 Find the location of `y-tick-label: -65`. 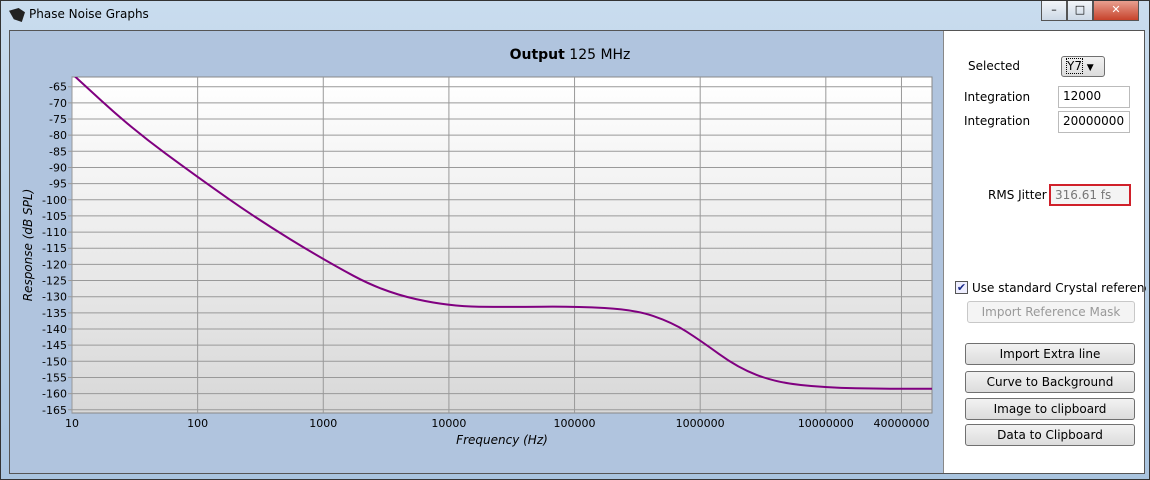

y-tick-label: -65 is located at coordinates (58, 87).